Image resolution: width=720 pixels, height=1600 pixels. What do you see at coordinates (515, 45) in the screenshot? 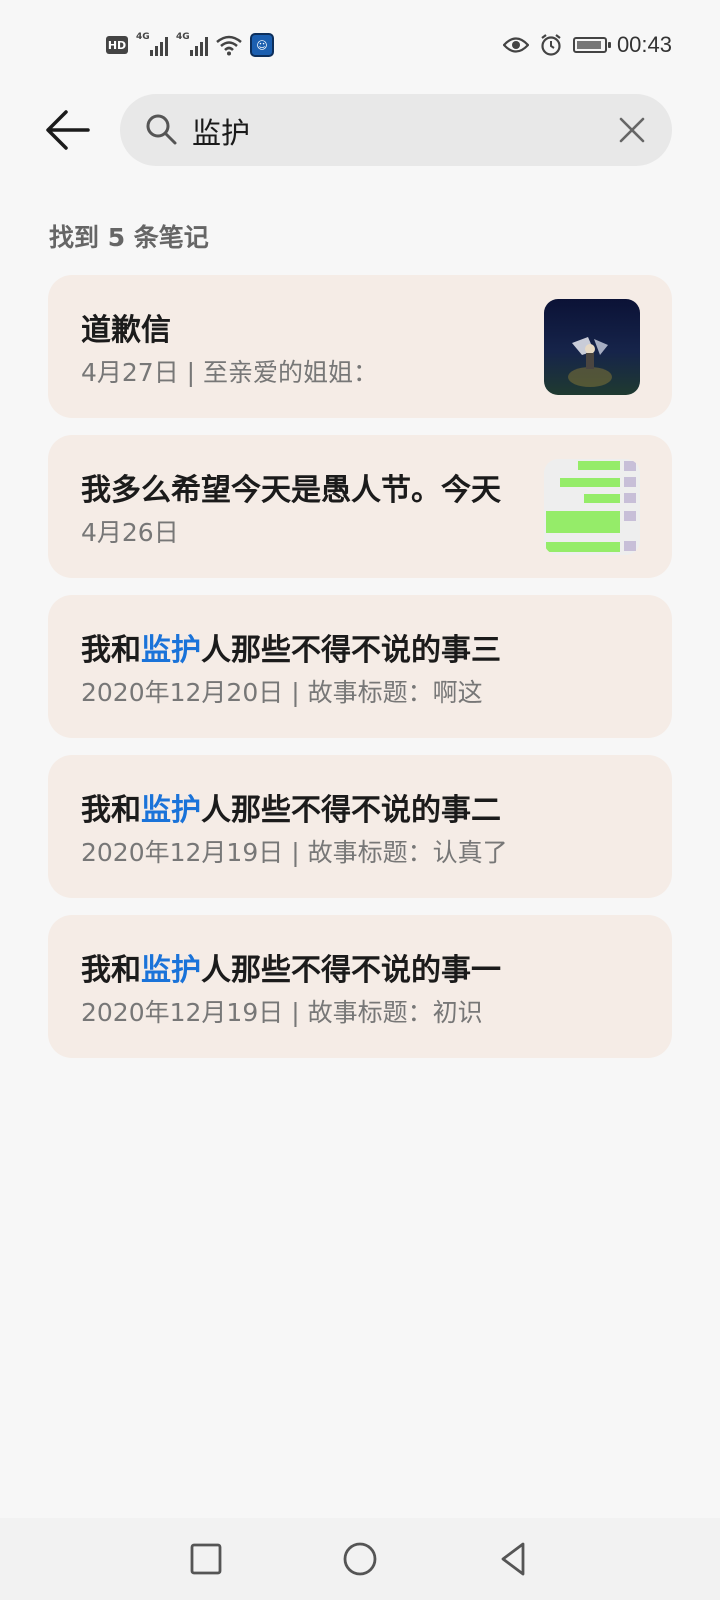
I see `eye-icon` at bounding box center [515, 45].